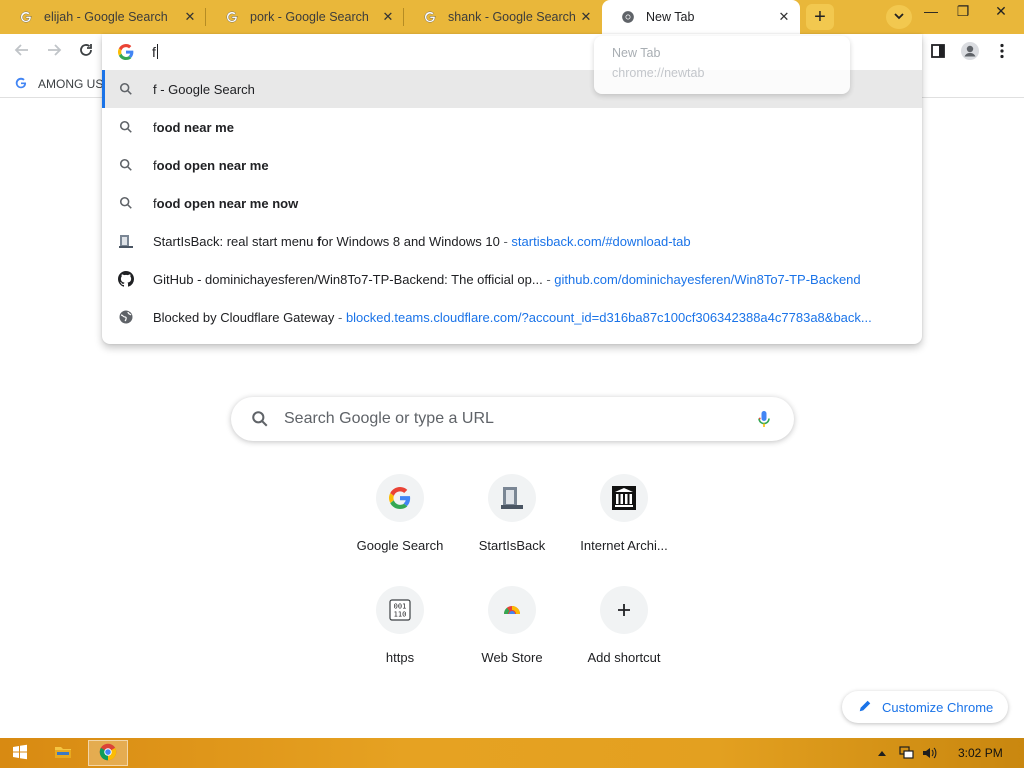 The image size is (1024, 768). I want to click on suggestion-completion: ood near me, so click(195, 127).